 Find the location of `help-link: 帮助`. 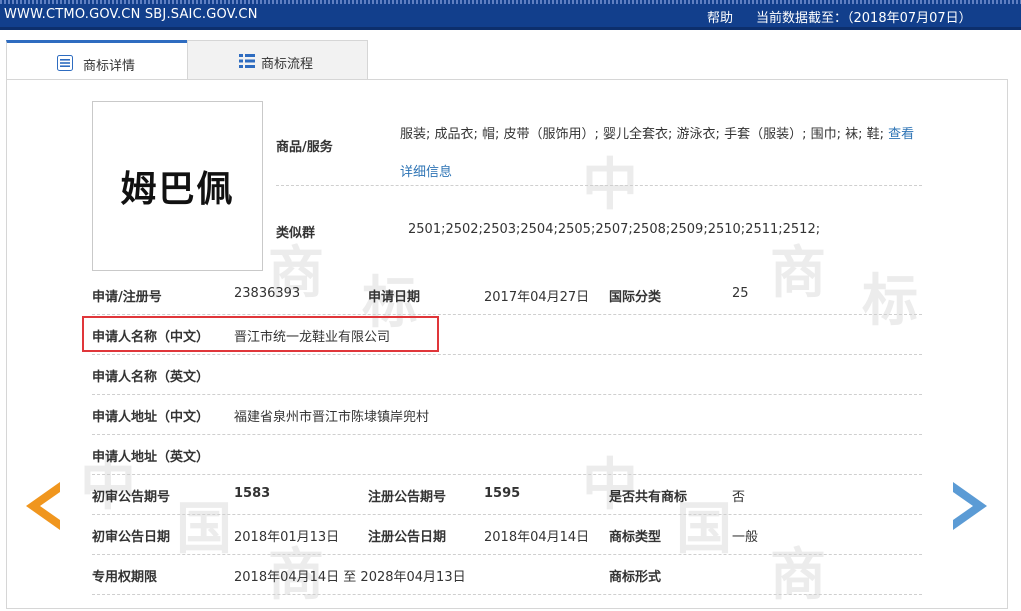

help-link: 帮助 is located at coordinates (720, 16).